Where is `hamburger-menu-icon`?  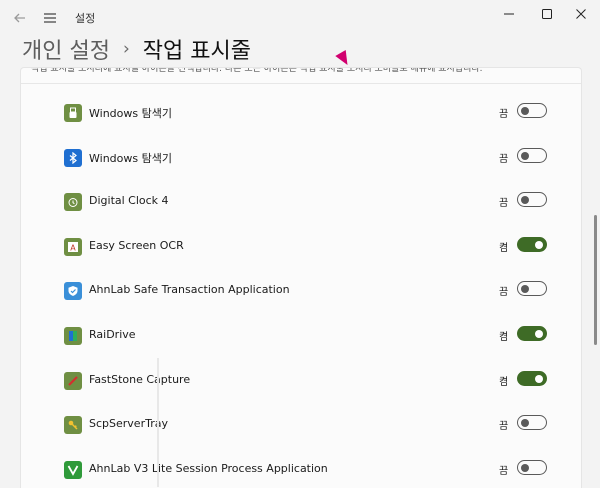 hamburger-menu-icon is located at coordinates (50, 18).